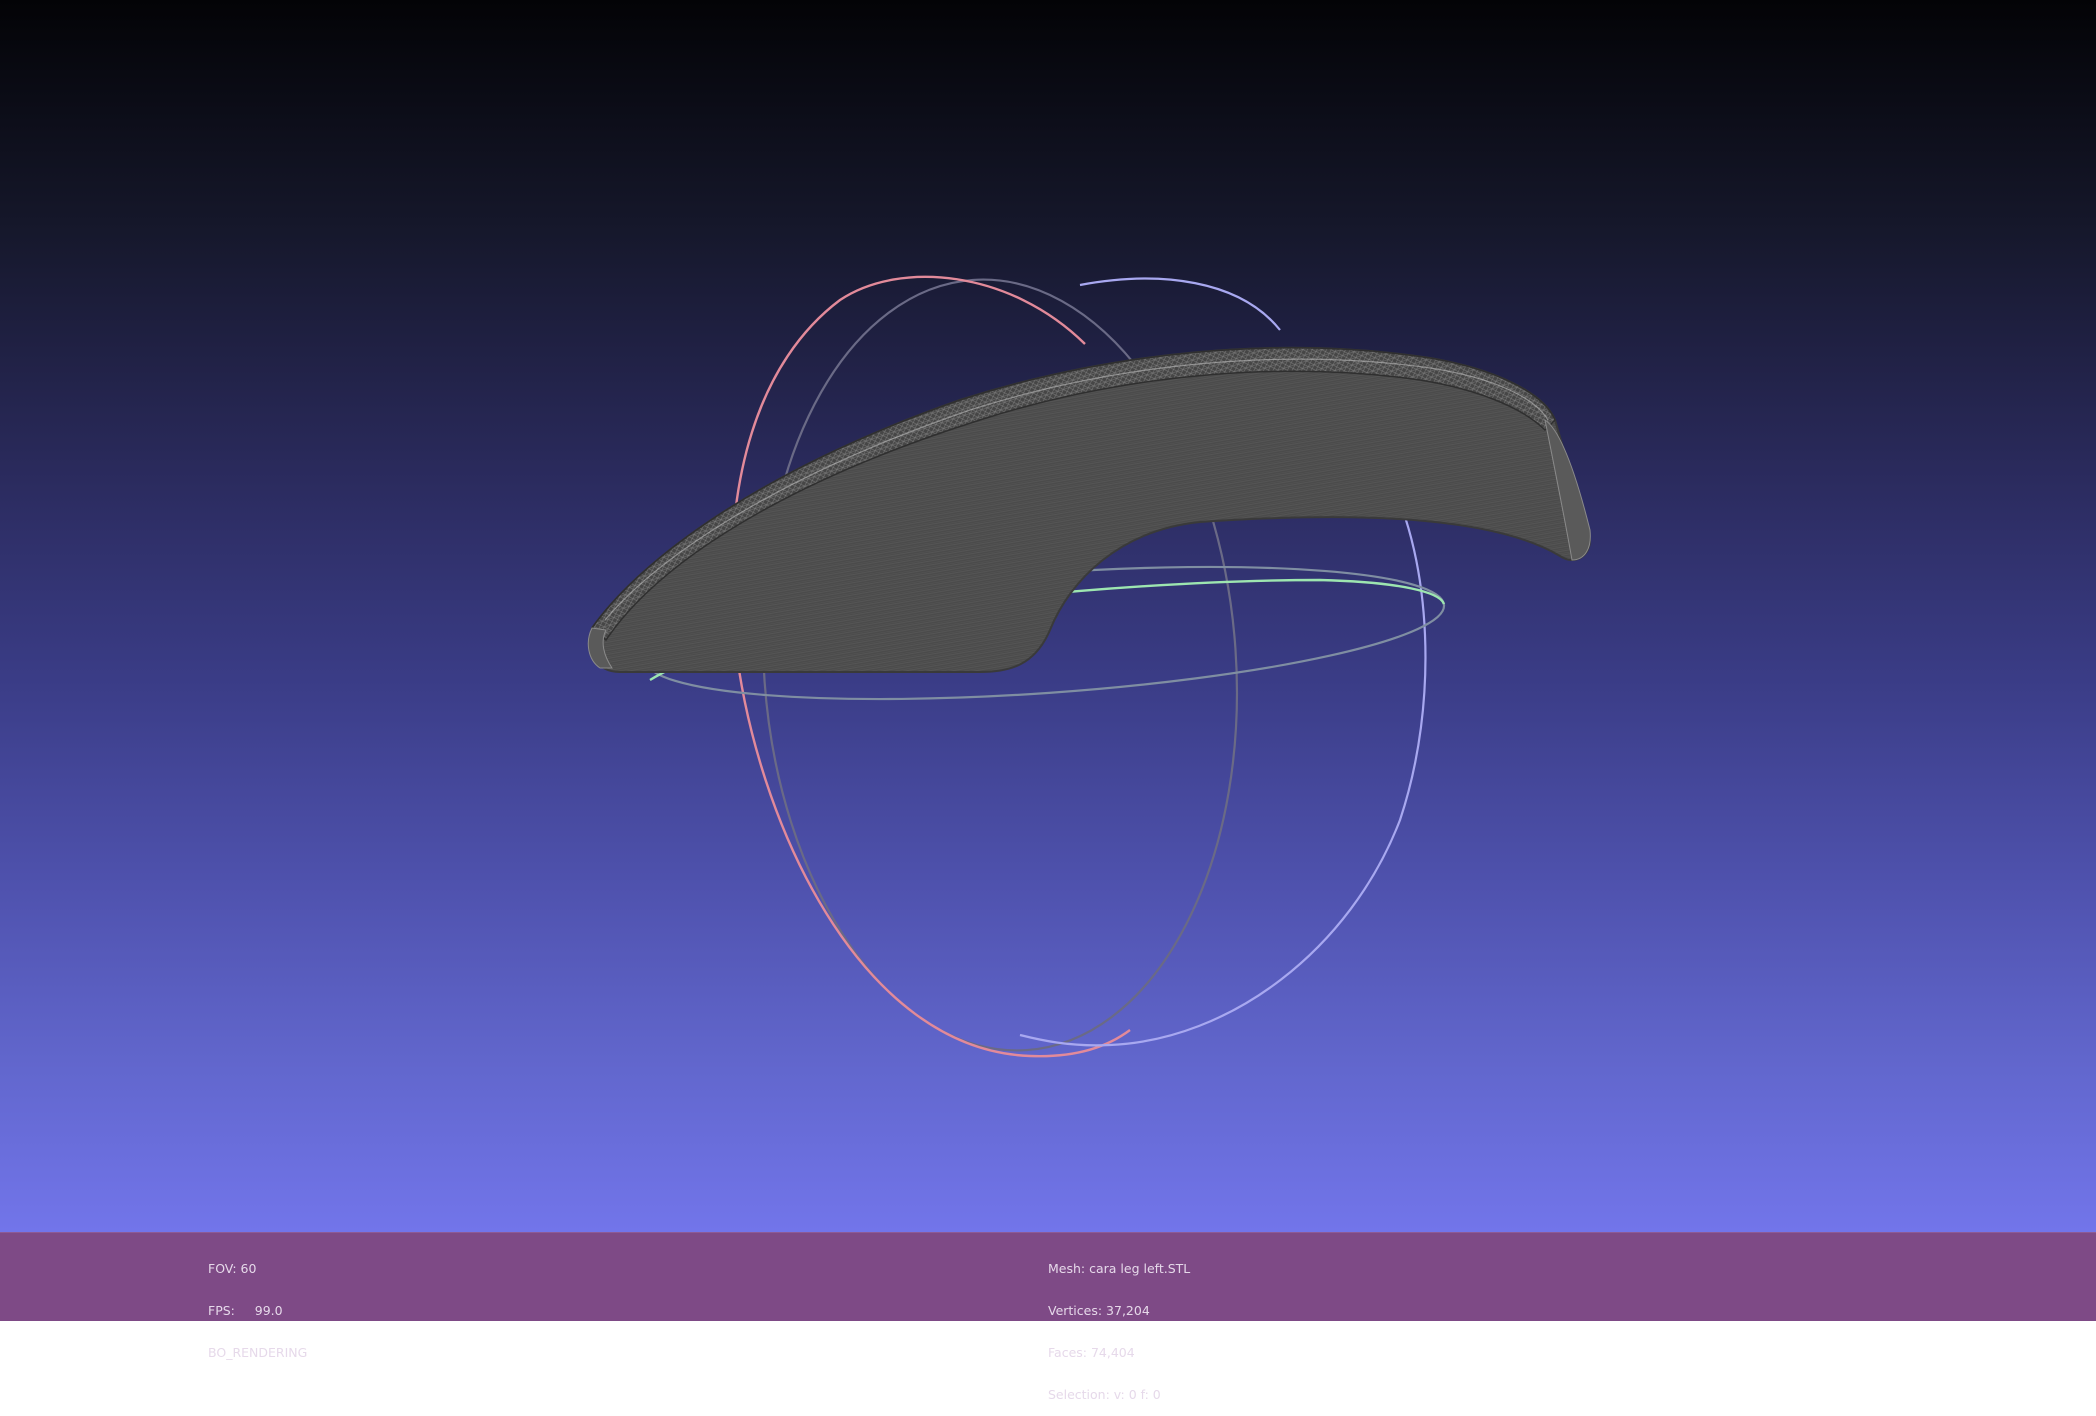  What do you see at coordinates (1180, 304) in the screenshot?
I see `trackball-ring-z-top` at bounding box center [1180, 304].